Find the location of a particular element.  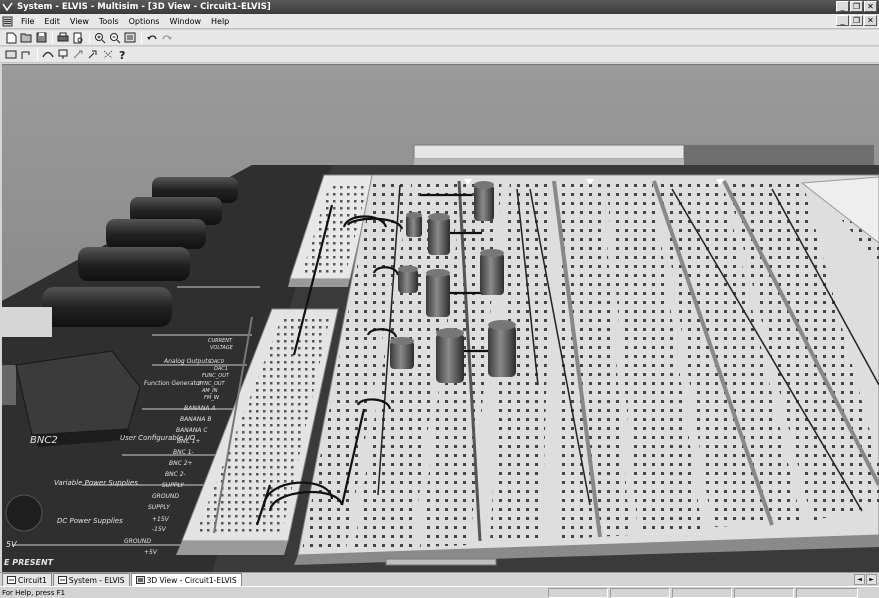

new-icon is located at coordinates (11, 37).